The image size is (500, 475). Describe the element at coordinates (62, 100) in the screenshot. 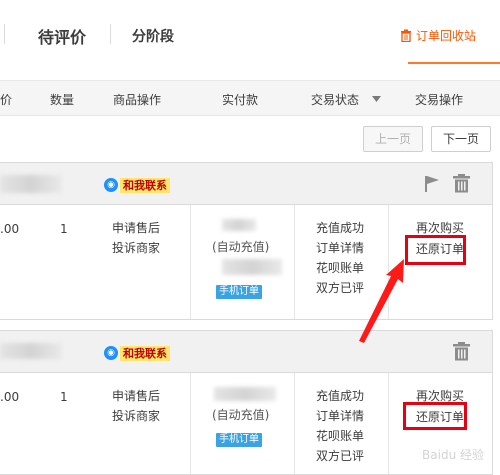

I see `col-quantity: 数量` at that location.